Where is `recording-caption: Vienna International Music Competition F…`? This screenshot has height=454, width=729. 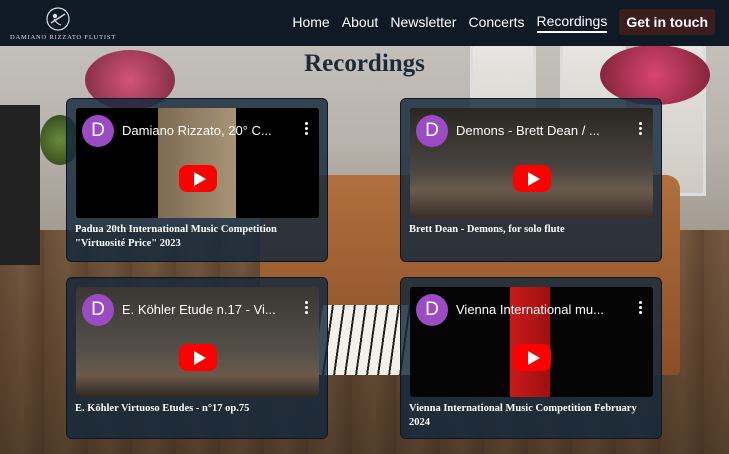 recording-caption: Vienna International Music Competition F… is located at coordinates (523, 415).